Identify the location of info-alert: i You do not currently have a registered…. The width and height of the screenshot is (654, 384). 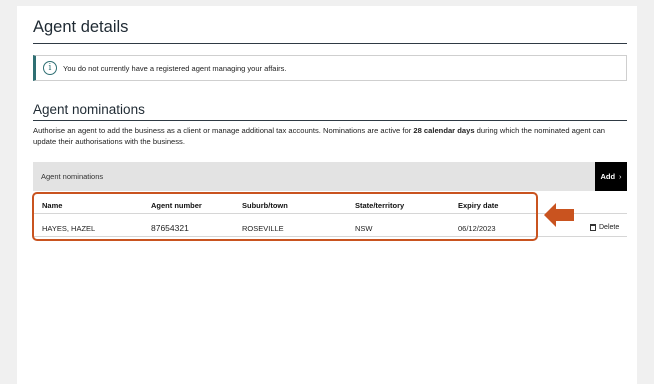
(330, 68).